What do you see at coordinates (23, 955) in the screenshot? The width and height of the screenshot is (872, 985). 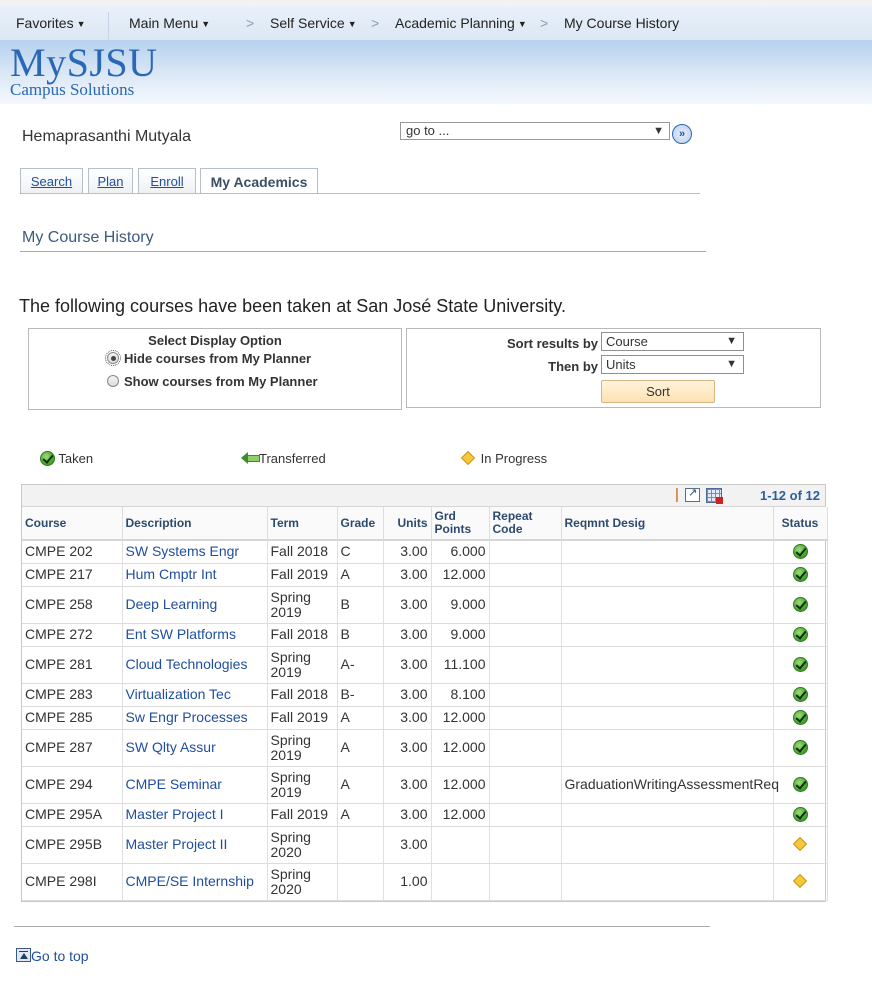 I see `go-to-top-icon` at bounding box center [23, 955].